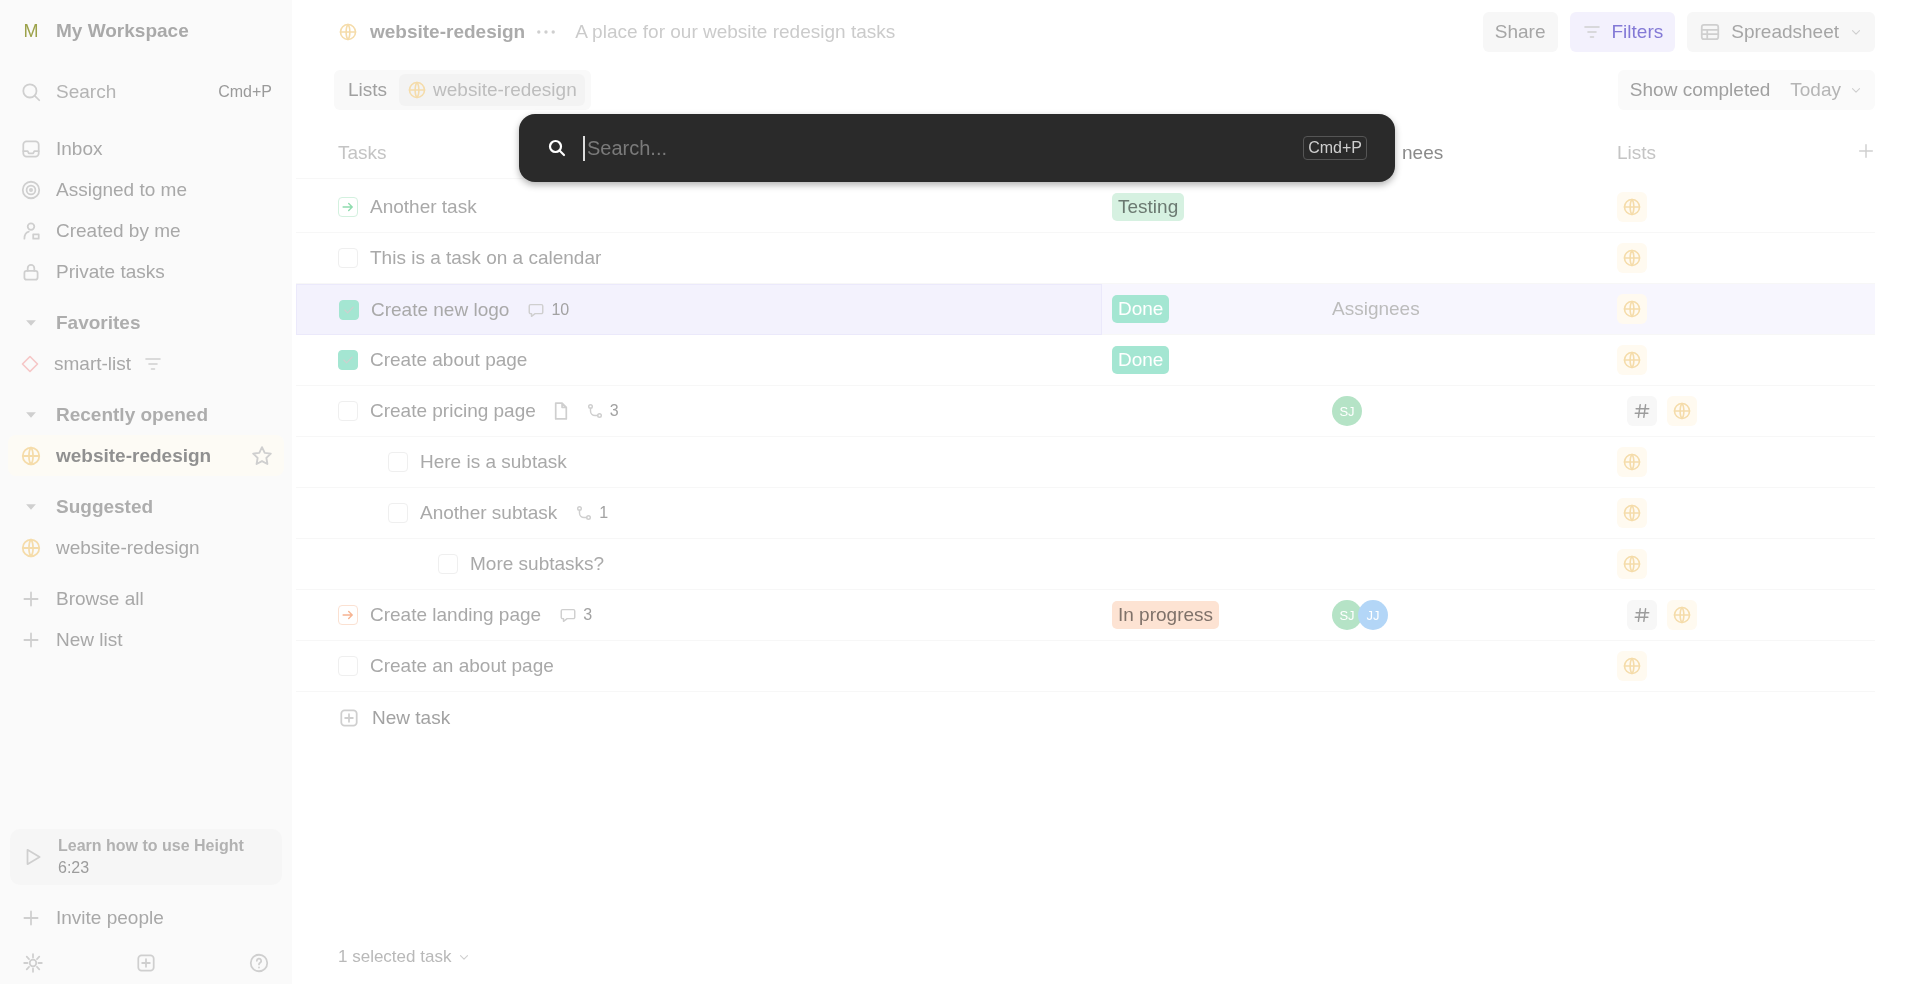 This screenshot has height=984, width=1920. I want to click on section-header: Recently opened, so click(146, 414).